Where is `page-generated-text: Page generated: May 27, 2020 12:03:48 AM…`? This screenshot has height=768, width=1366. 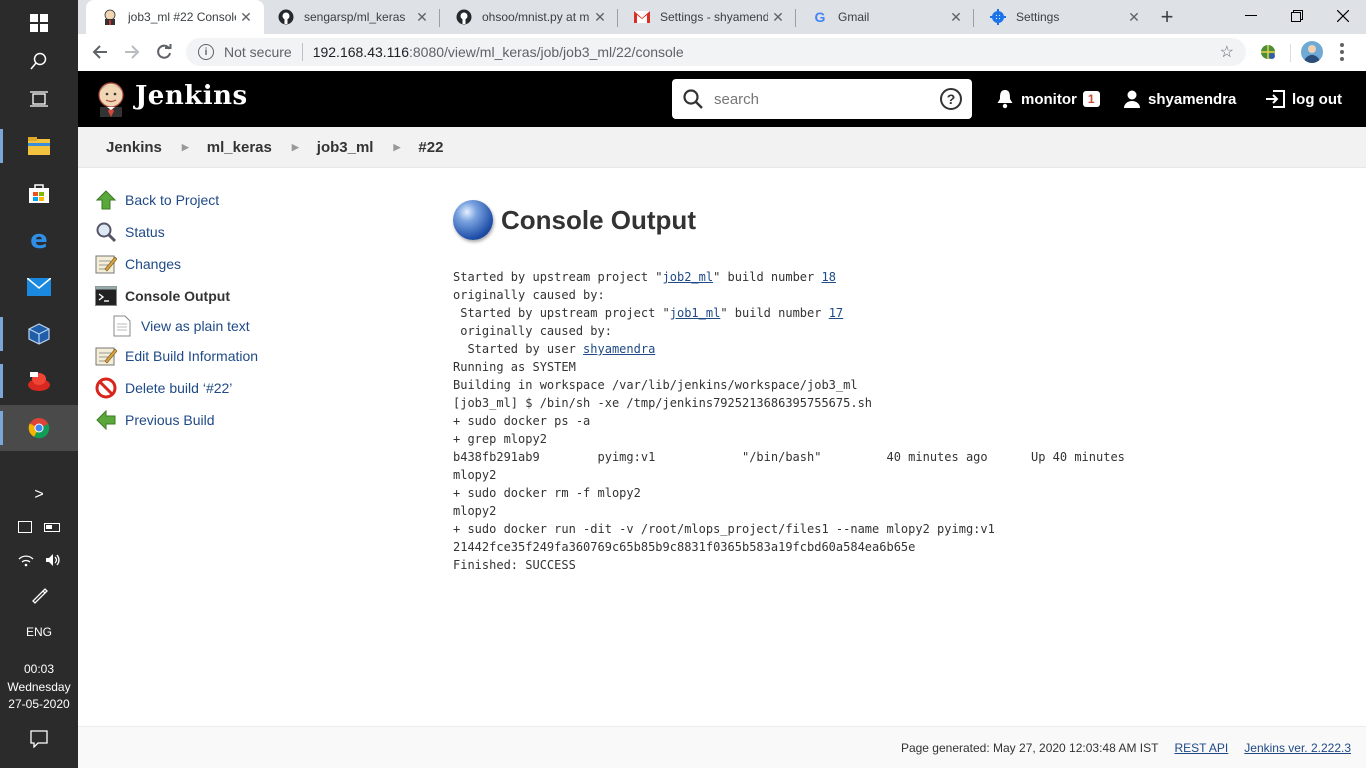 page-generated-text: Page generated: May 27, 2020 12:03:48 AM… is located at coordinates (1029, 747).